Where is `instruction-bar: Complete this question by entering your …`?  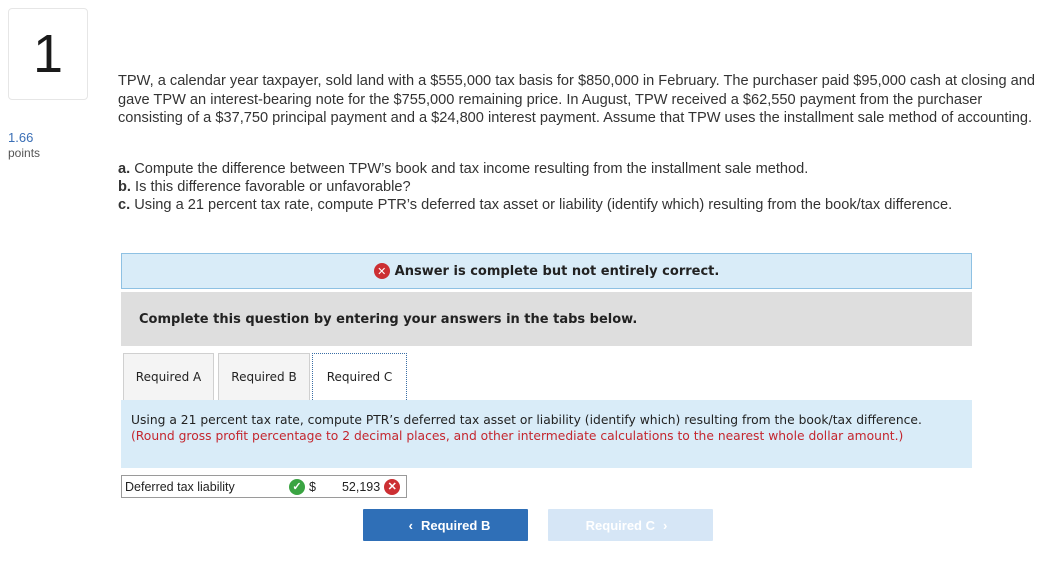
instruction-bar: Complete this question by entering your … is located at coordinates (546, 319).